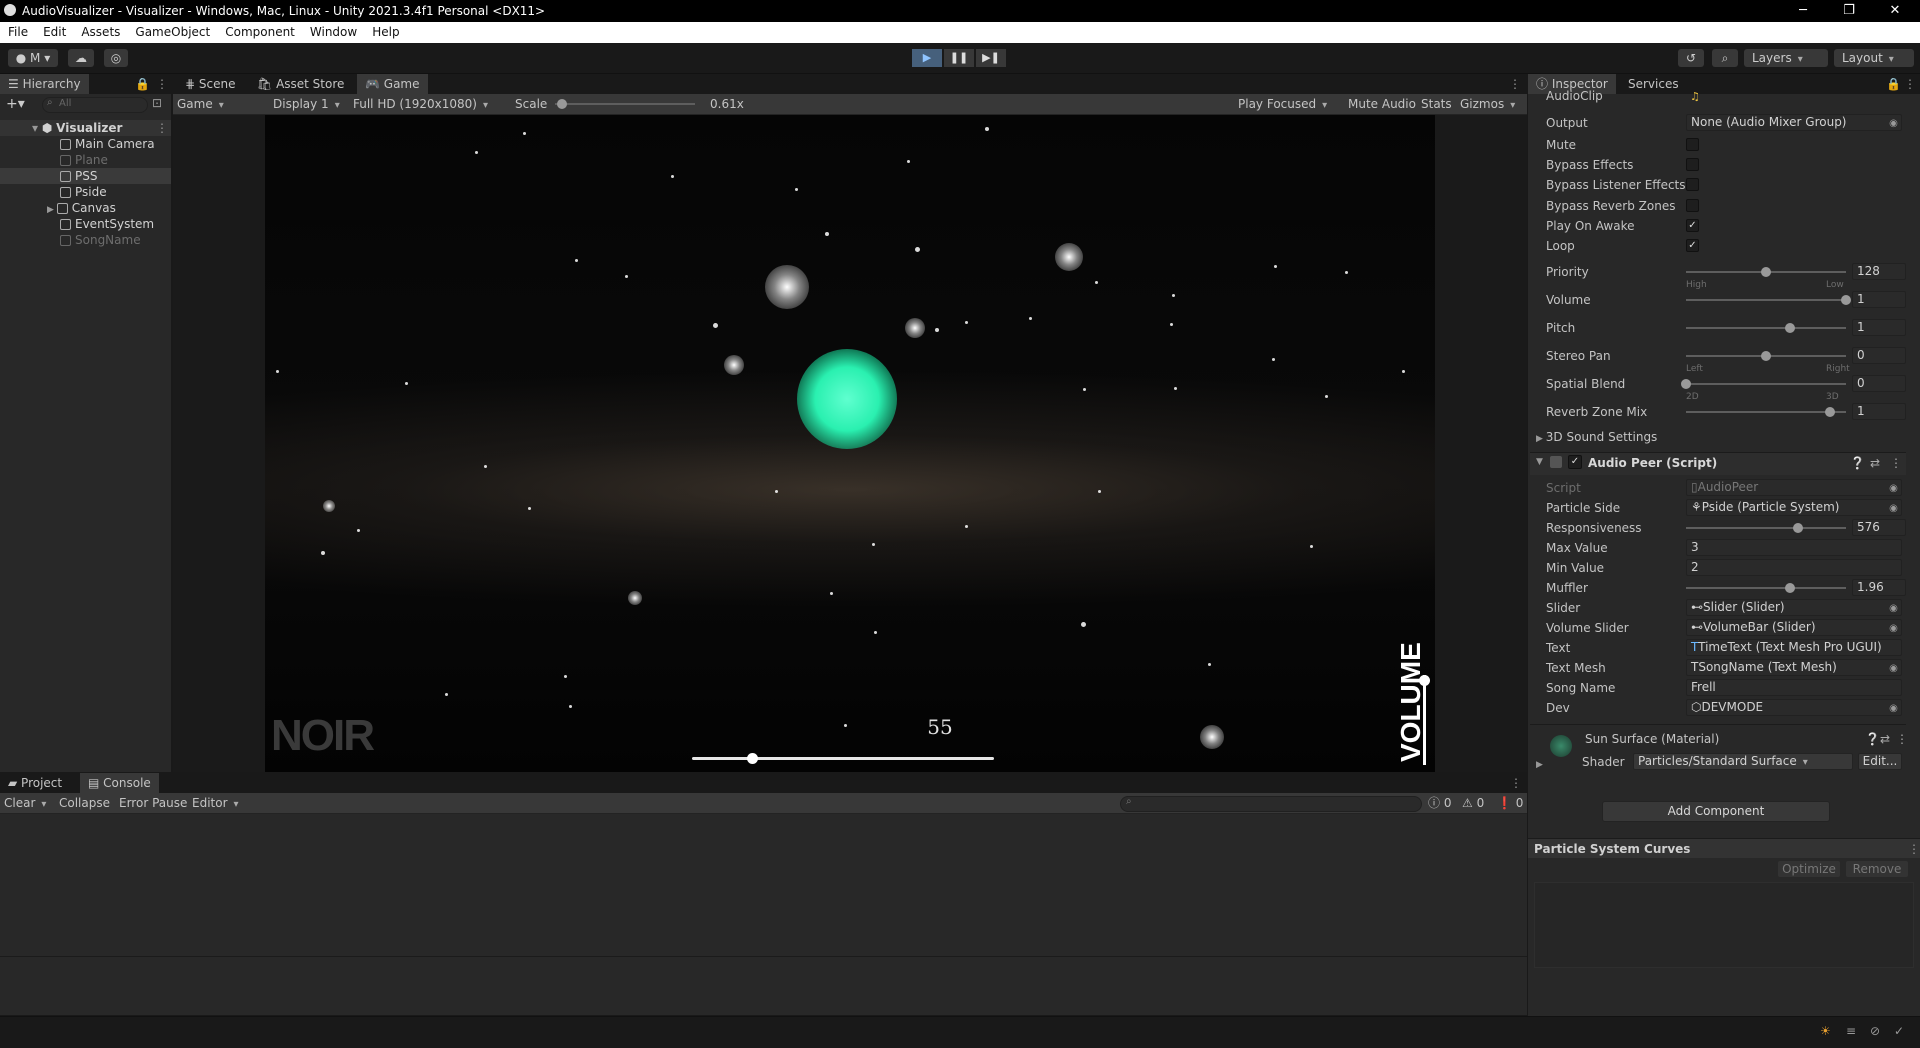 The width and height of the screenshot is (1920, 1048). I want to click on foldout-arrow-icon: ▶, so click(1539, 765).